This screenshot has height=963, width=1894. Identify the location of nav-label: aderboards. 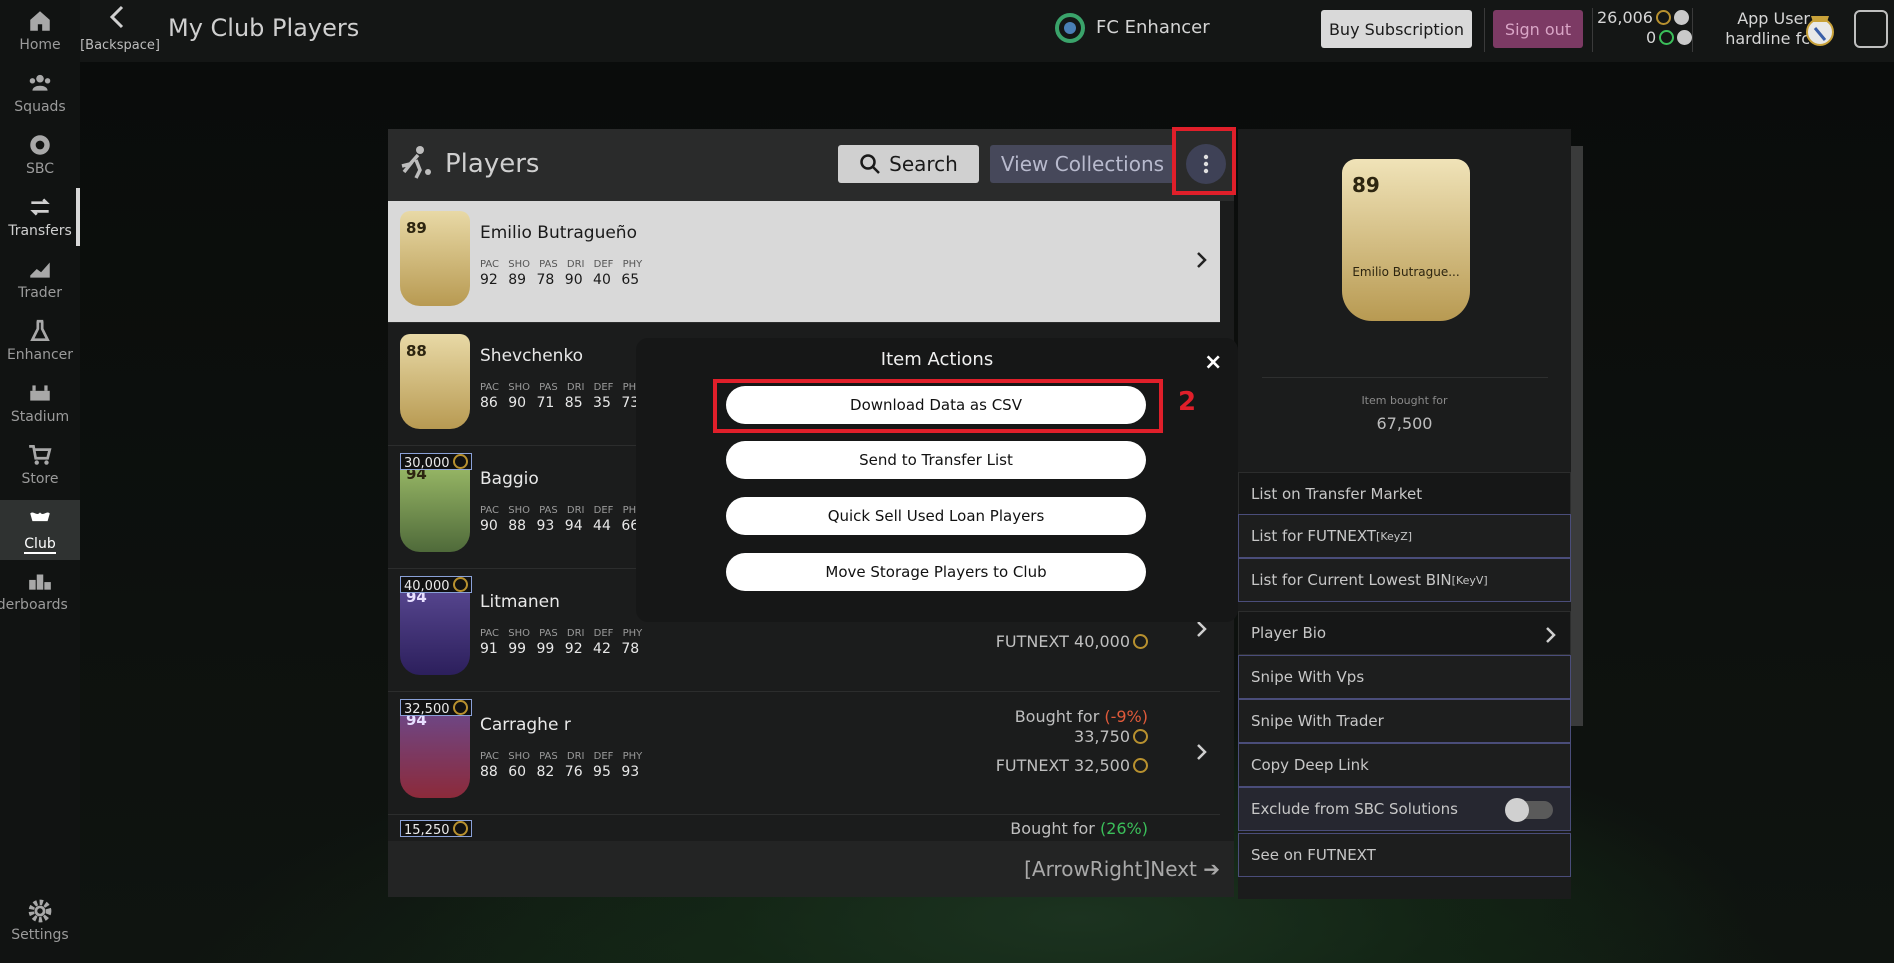
(34, 604).